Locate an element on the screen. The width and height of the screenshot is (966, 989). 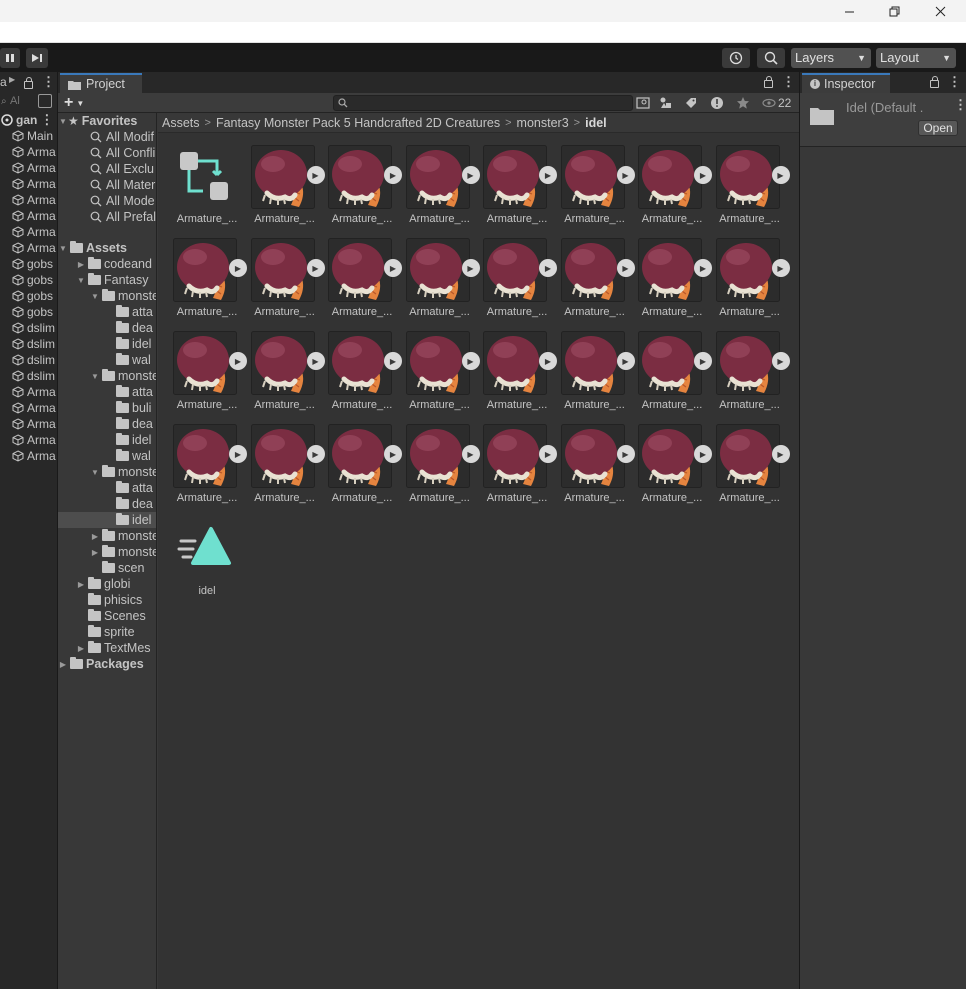
hierarchy-tab-label: a is located at coordinates (3, 82).